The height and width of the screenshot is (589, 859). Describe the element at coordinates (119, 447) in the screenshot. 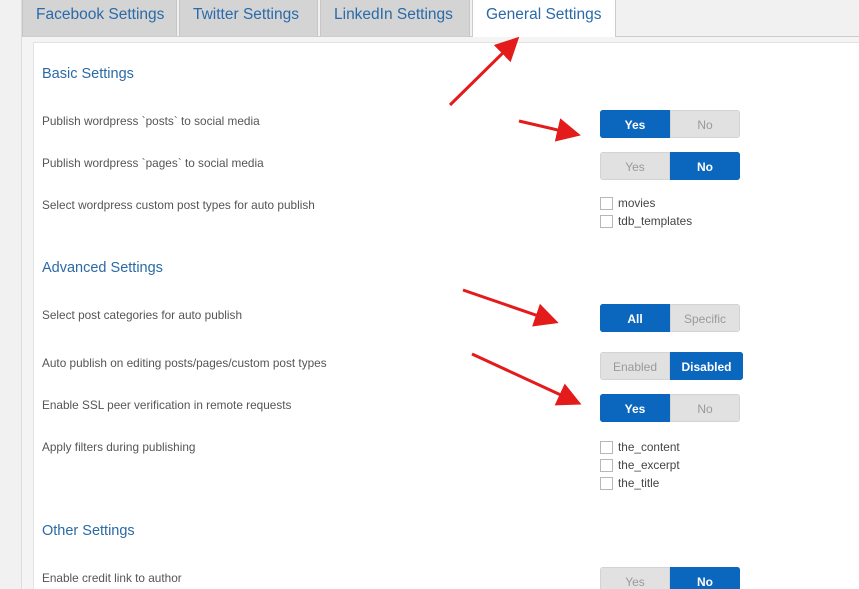

I see `label-apply-filters: Apply filters during publishing` at that location.